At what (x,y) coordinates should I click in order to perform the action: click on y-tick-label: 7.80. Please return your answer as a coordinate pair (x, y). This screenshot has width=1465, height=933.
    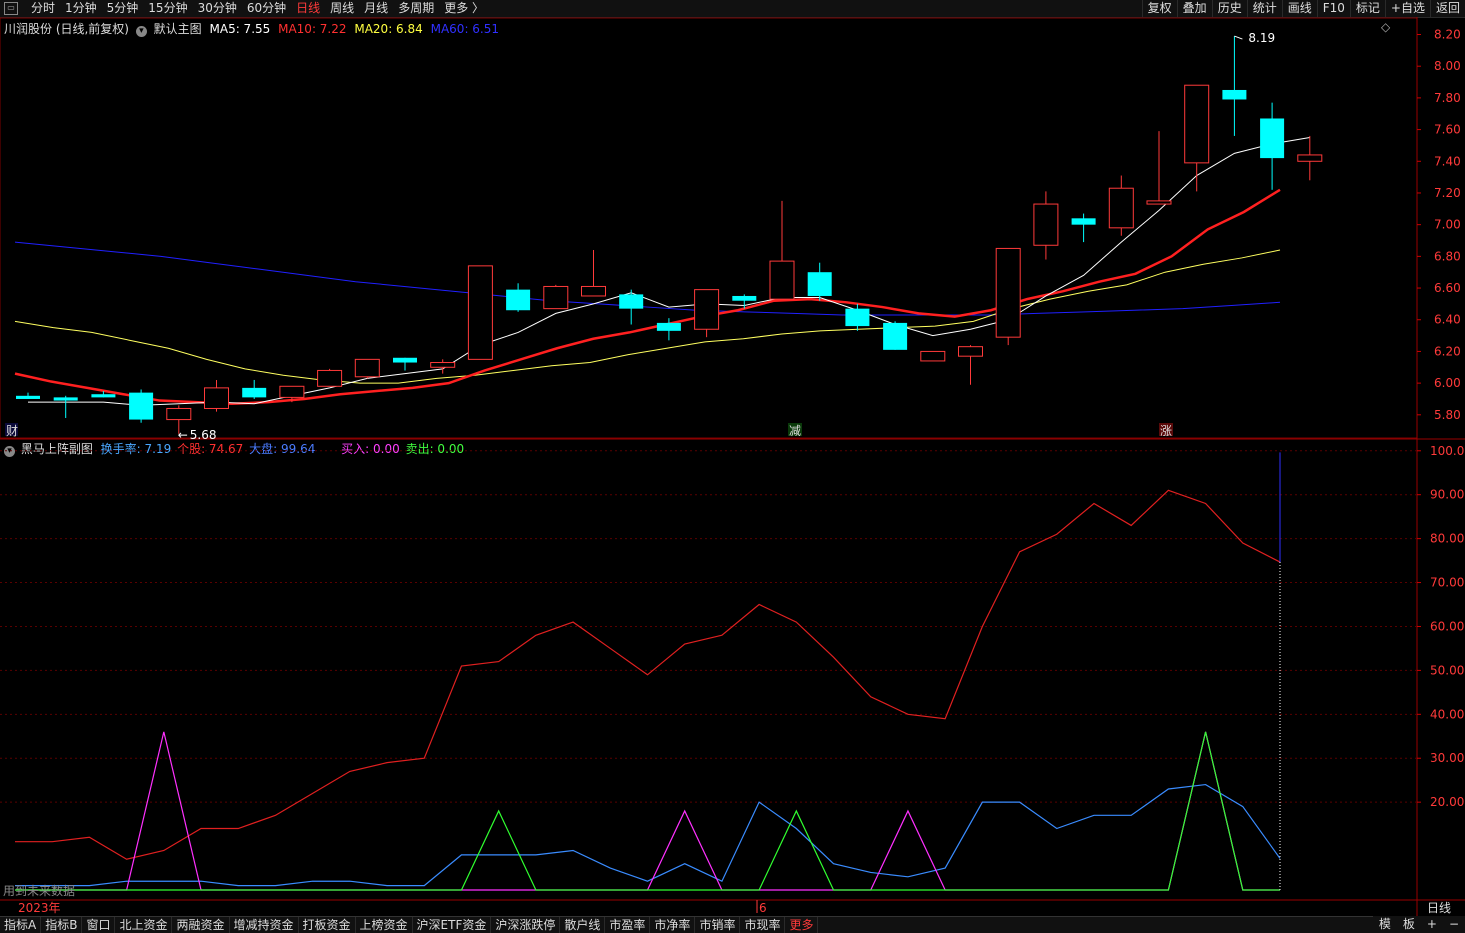
    Looking at the image, I should click on (1447, 98).